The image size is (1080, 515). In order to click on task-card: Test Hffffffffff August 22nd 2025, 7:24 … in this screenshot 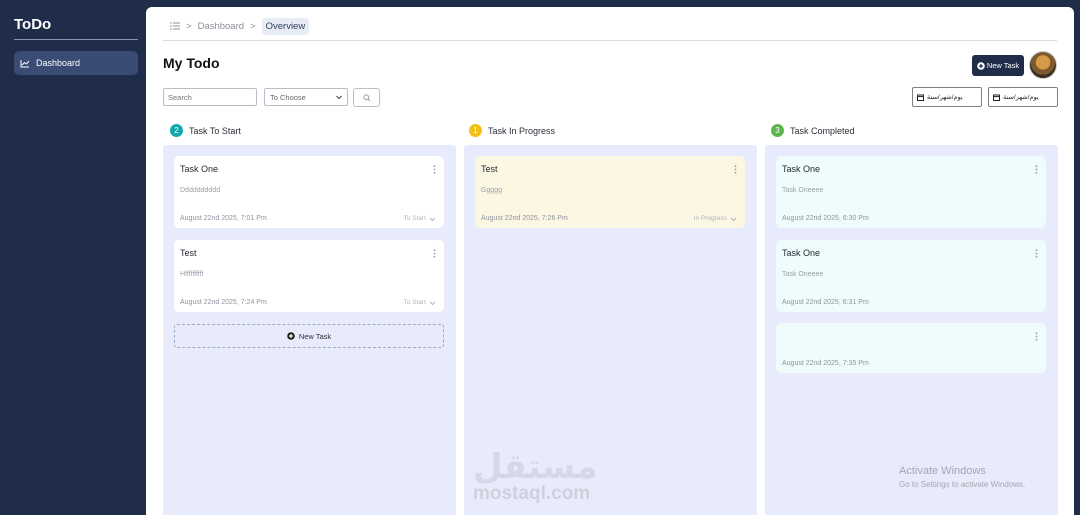, I will do `click(309, 276)`.